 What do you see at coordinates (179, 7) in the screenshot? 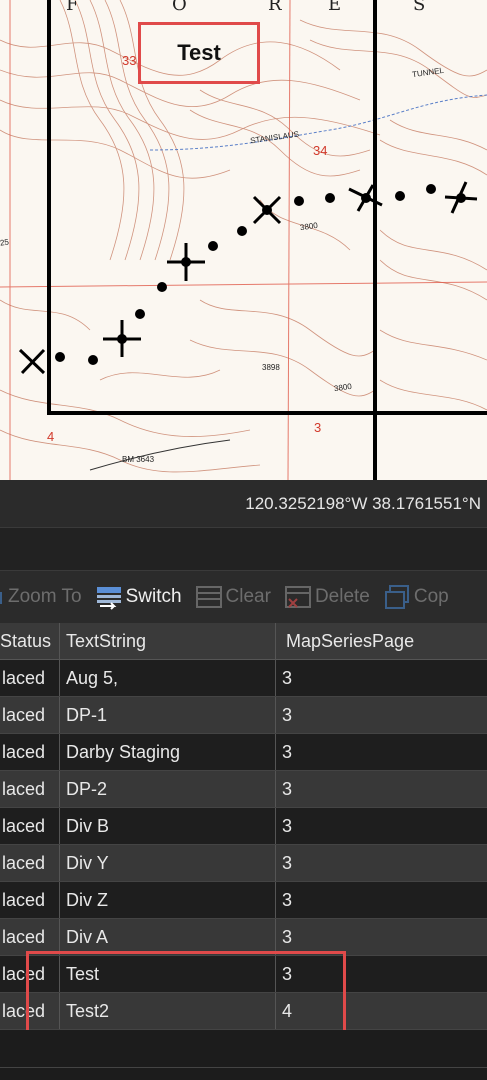
I see `sheet-letter: O` at bounding box center [179, 7].